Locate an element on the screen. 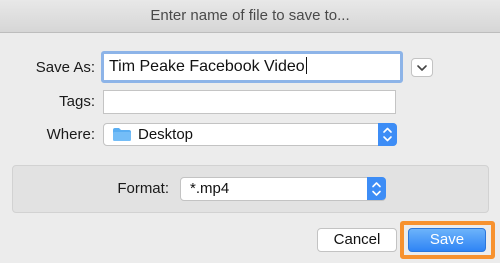 The height and width of the screenshot is (263, 500). save-as-input: Tim Peake Facebook Video is located at coordinates (252, 67).